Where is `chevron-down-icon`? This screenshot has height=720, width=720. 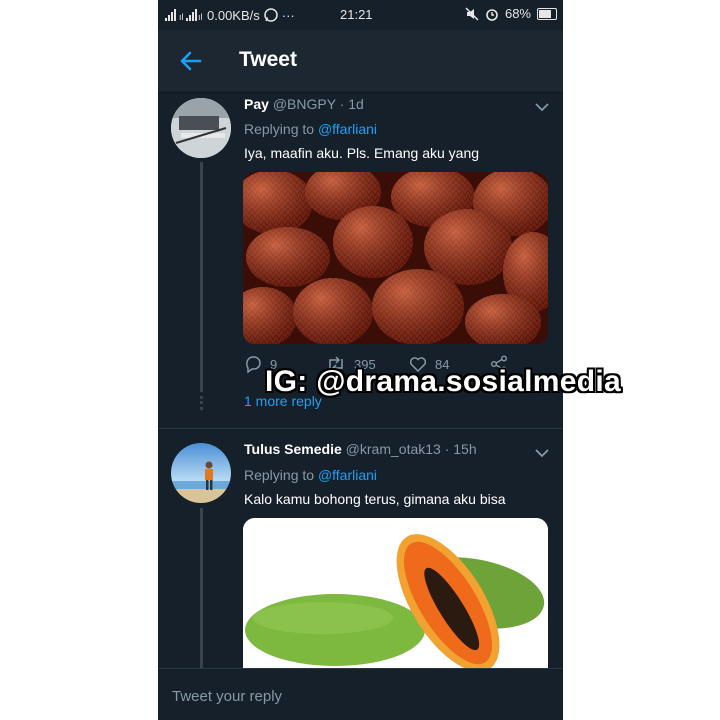
chevron-down-icon is located at coordinates (542, 453).